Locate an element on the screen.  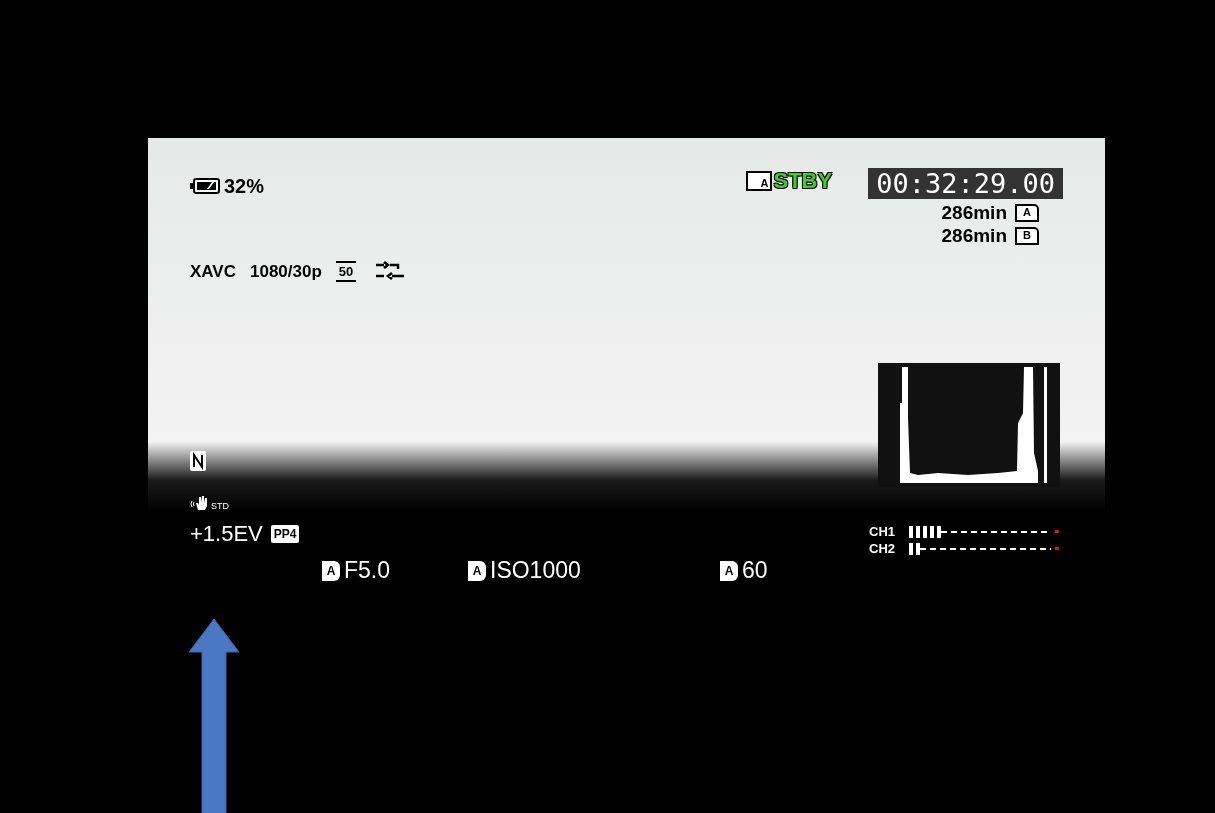
hand-stabilizer-icon is located at coordinates (200, 503).